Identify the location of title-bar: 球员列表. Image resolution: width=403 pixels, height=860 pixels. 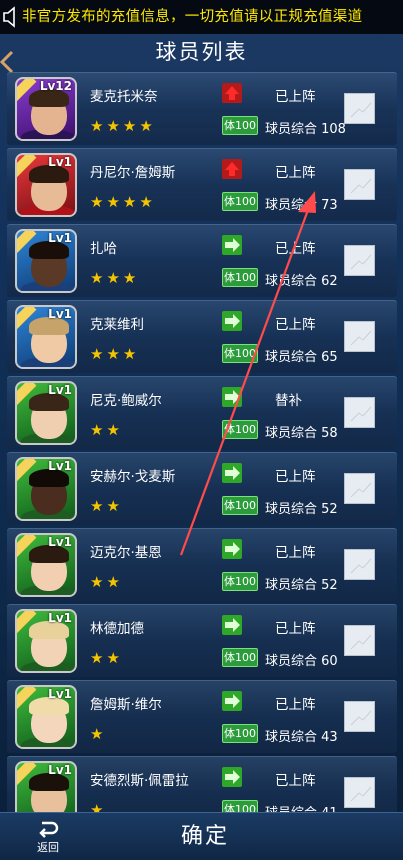
(201, 54).